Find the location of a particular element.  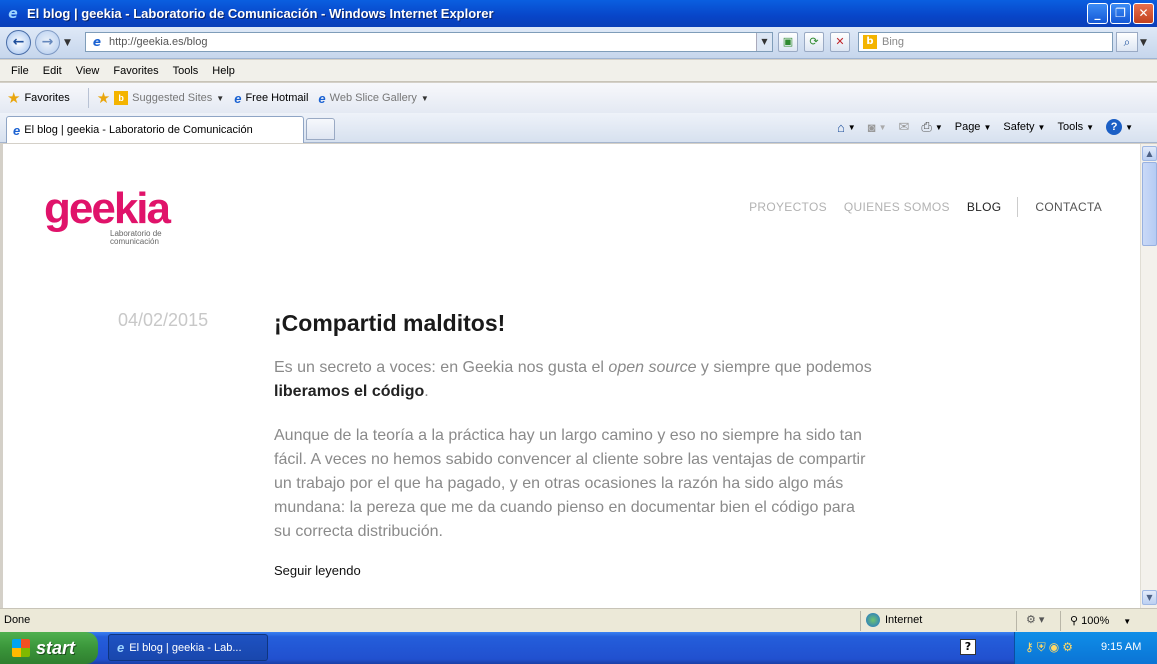

refresh-button: ⟳ is located at coordinates (814, 42).